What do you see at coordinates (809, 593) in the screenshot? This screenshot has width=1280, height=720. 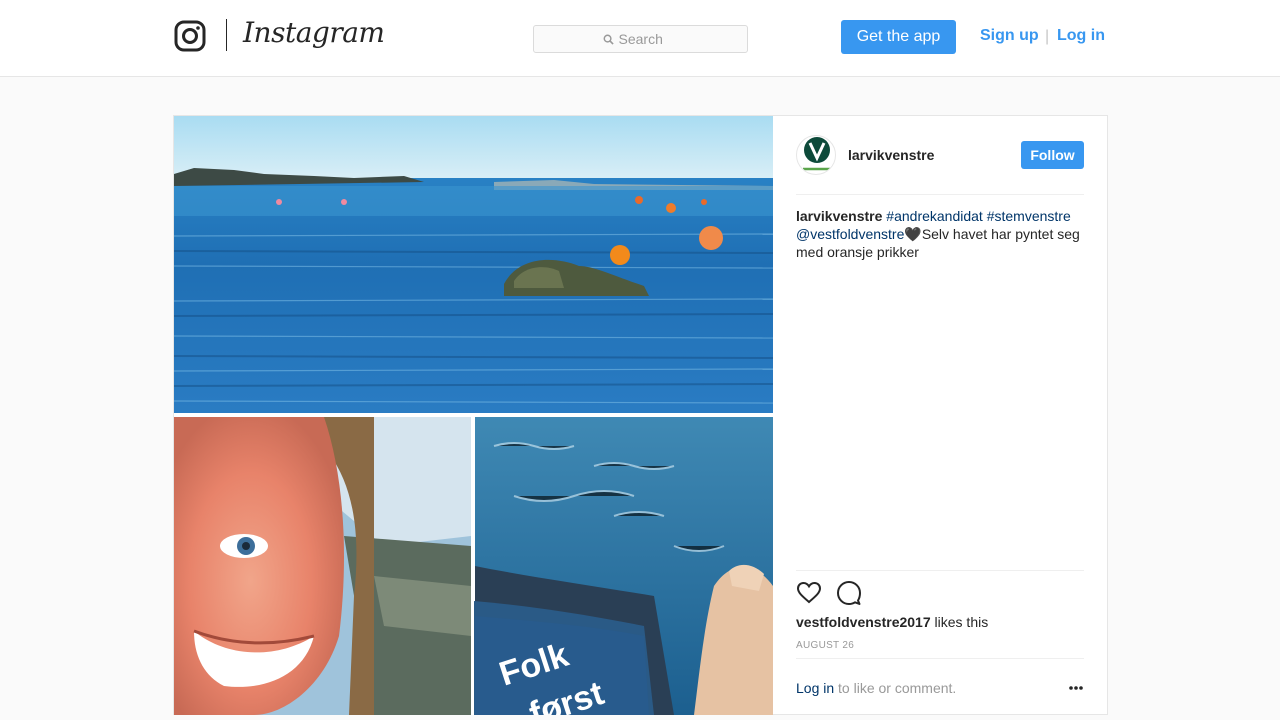 I see `heart-icon` at bounding box center [809, 593].